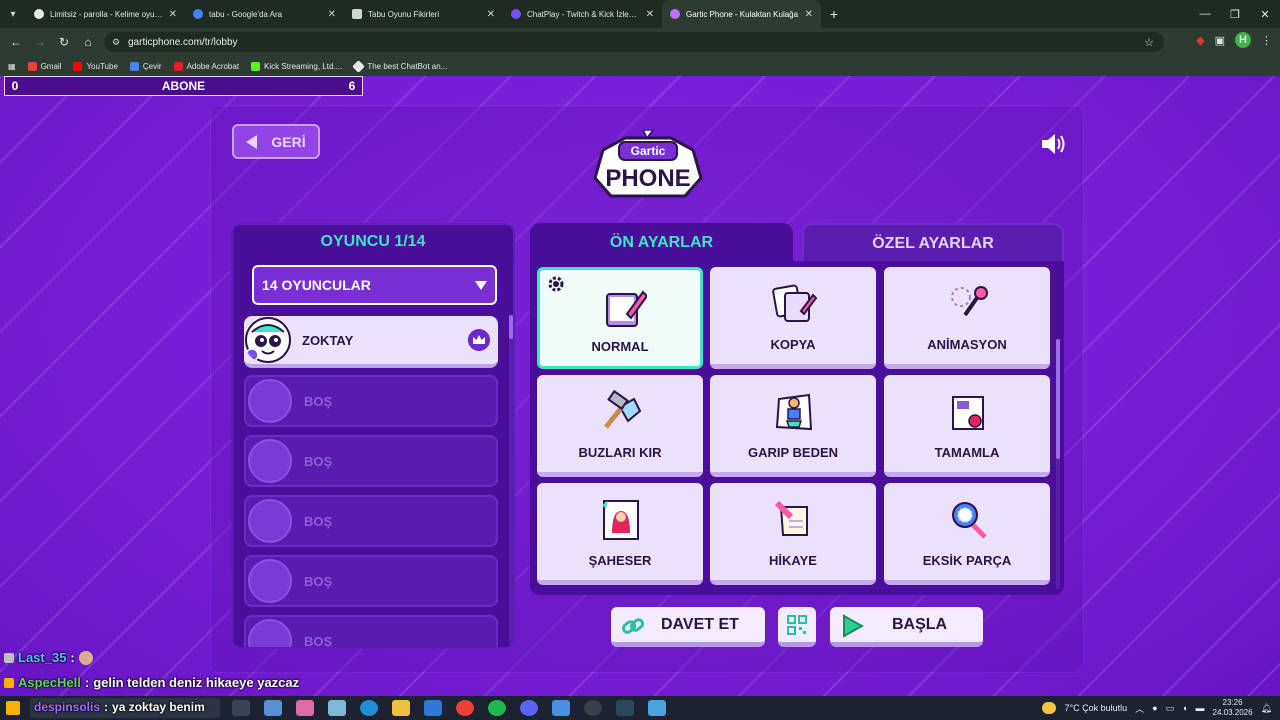 The height and width of the screenshot is (720, 1280). I want to click on notepad-pencil-icon, so click(626, 308).